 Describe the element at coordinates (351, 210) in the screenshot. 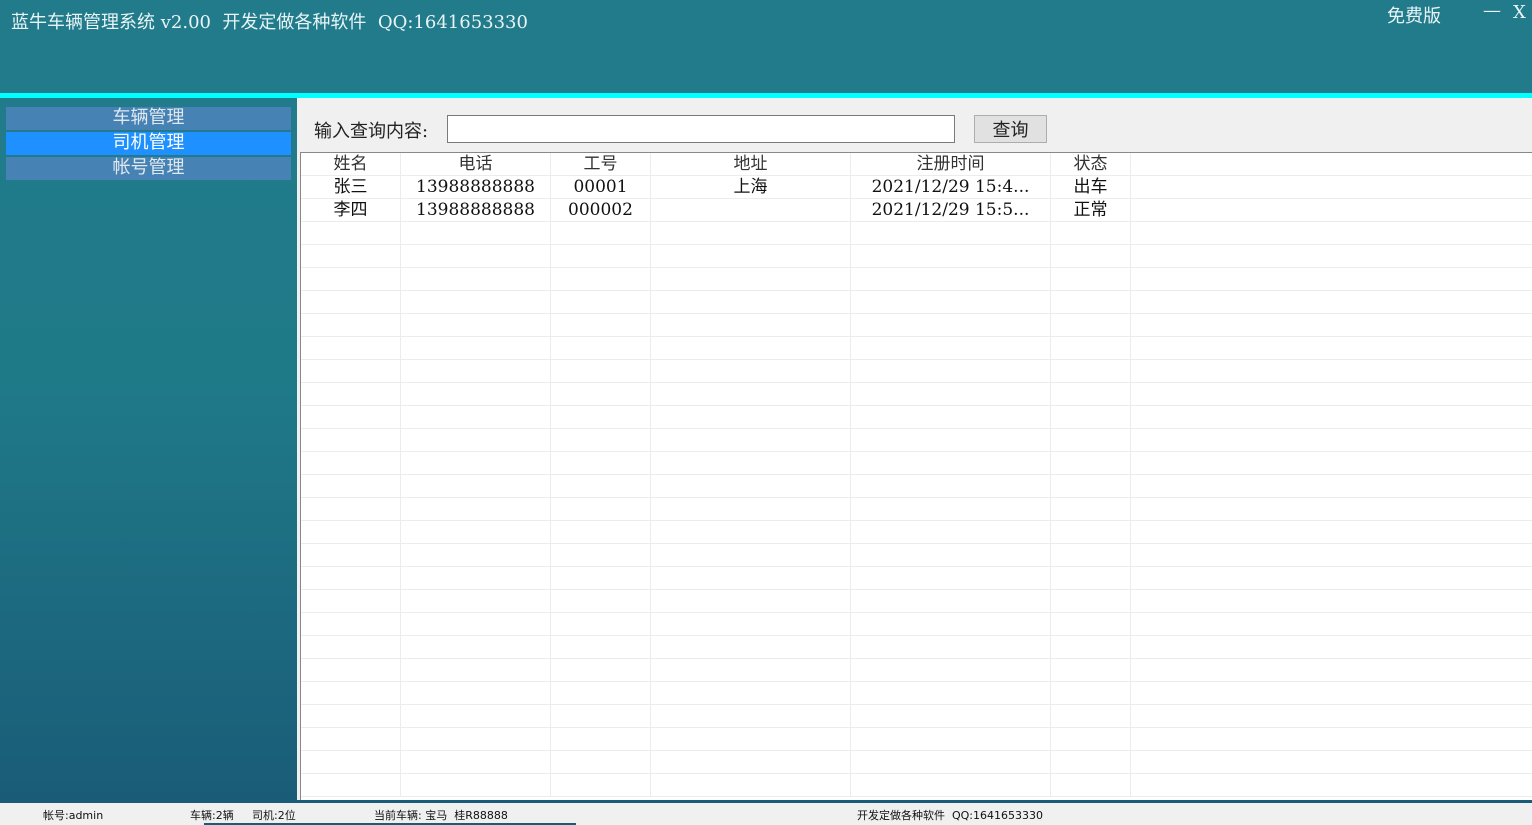

I see `table-cell: 李四` at that location.